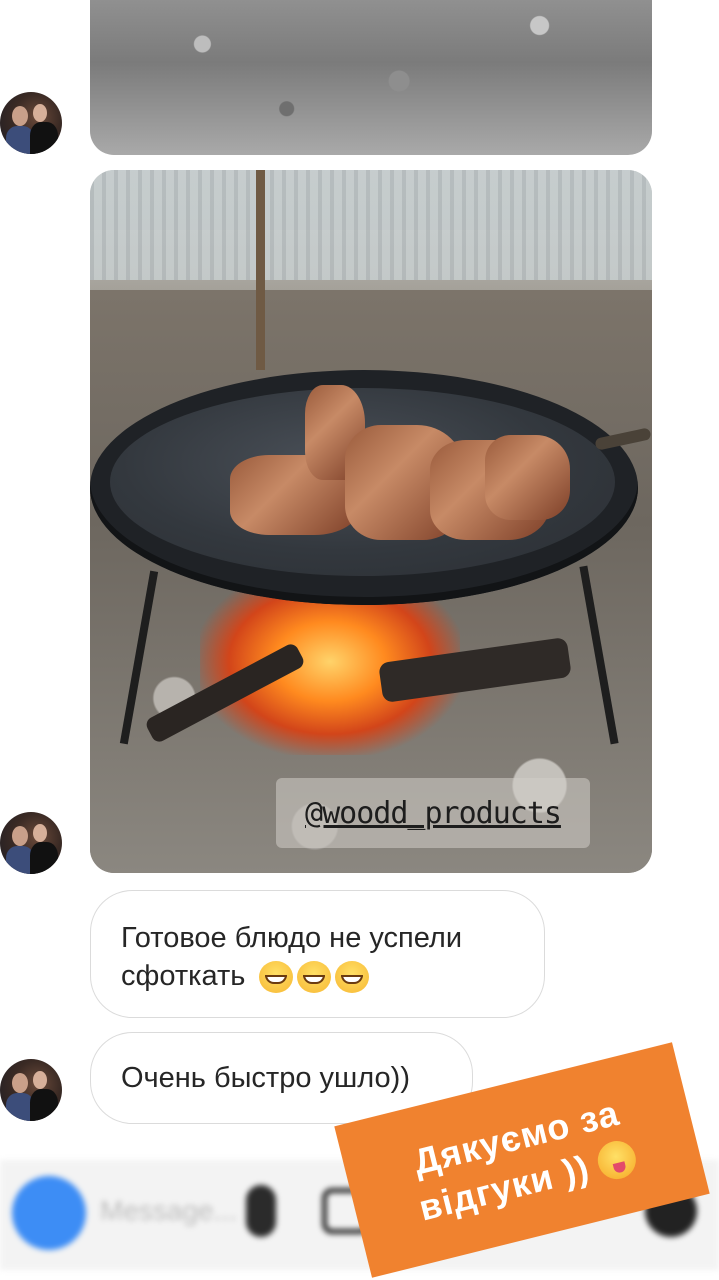 The image size is (719, 1280). I want to click on photo-watermark: @woodd_products, so click(433, 813).